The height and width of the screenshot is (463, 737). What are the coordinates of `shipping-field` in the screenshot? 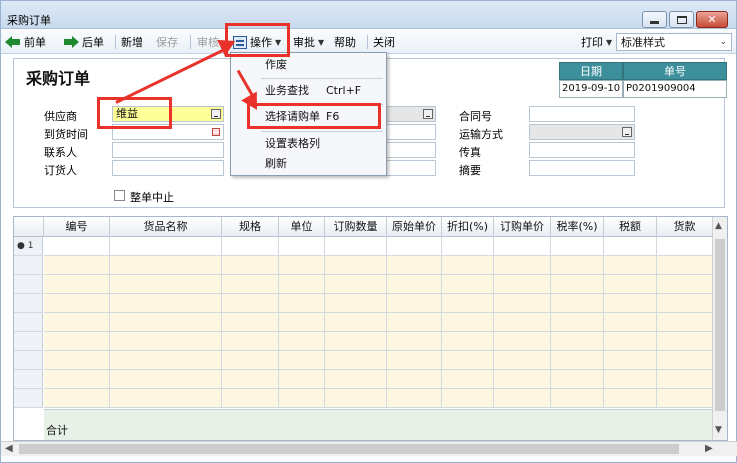 It's located at (582, 132).